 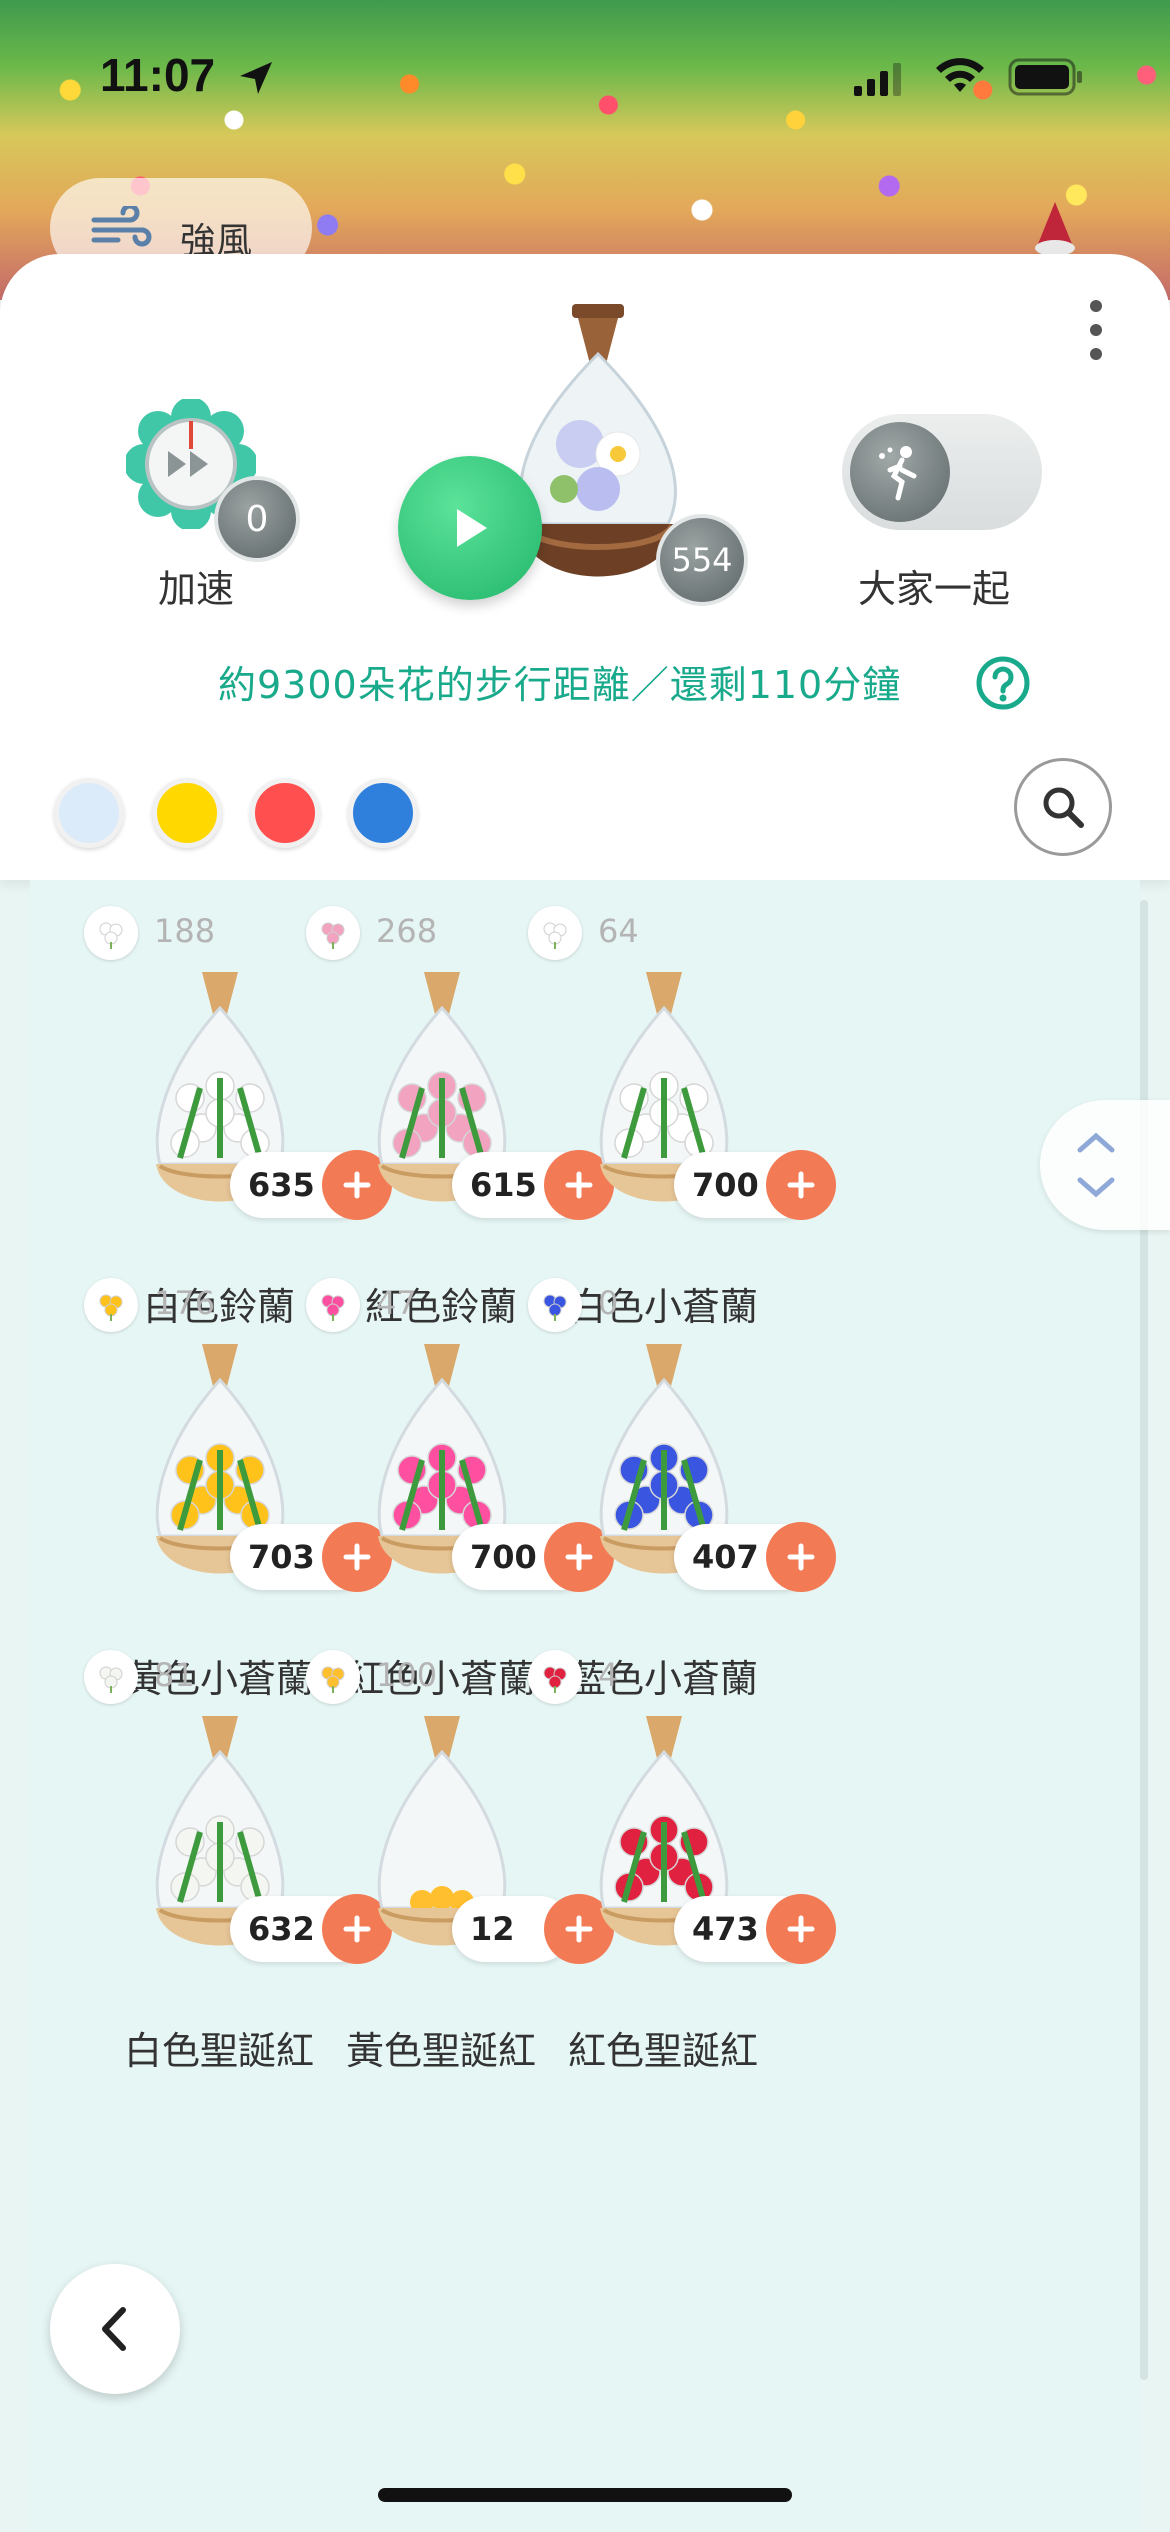 What do you see at coordinates (187, 813) in the screenshot?
I see `color-filter-yellow` at bounding box center [187, 813].